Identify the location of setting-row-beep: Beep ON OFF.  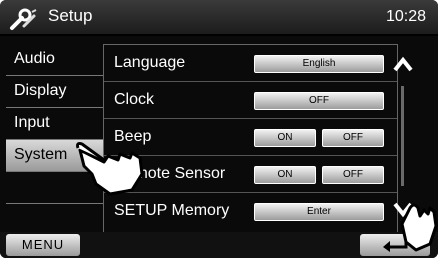
(250, 137).